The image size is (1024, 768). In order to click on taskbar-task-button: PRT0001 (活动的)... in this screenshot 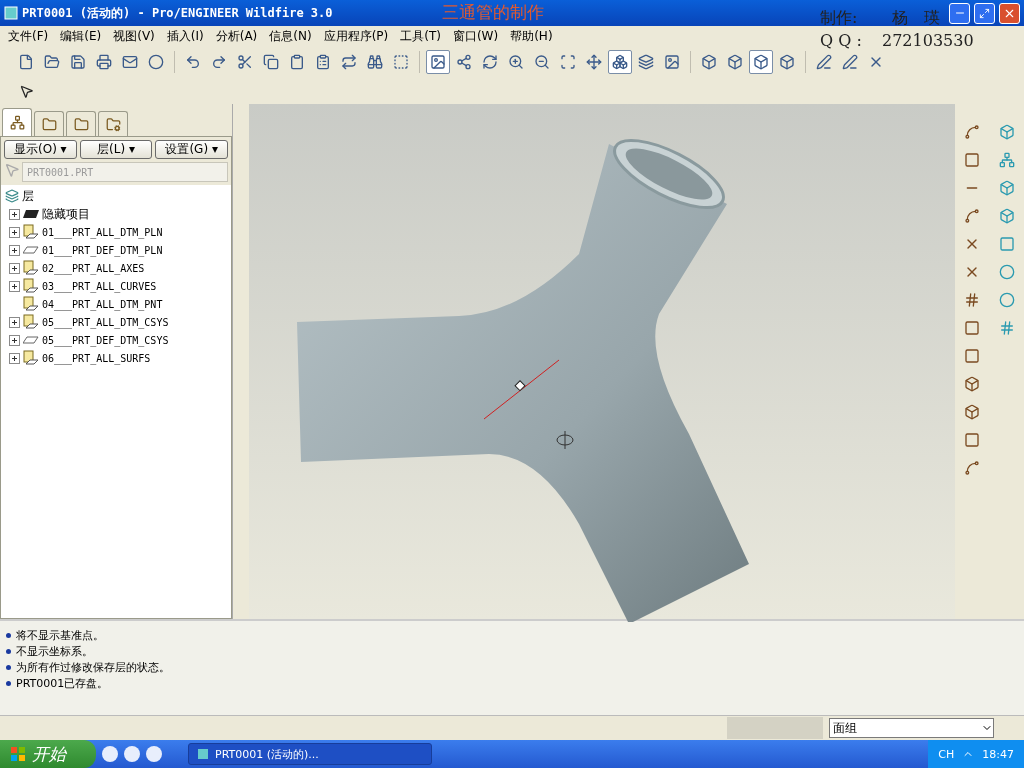, I will do `click(310, 754)`.